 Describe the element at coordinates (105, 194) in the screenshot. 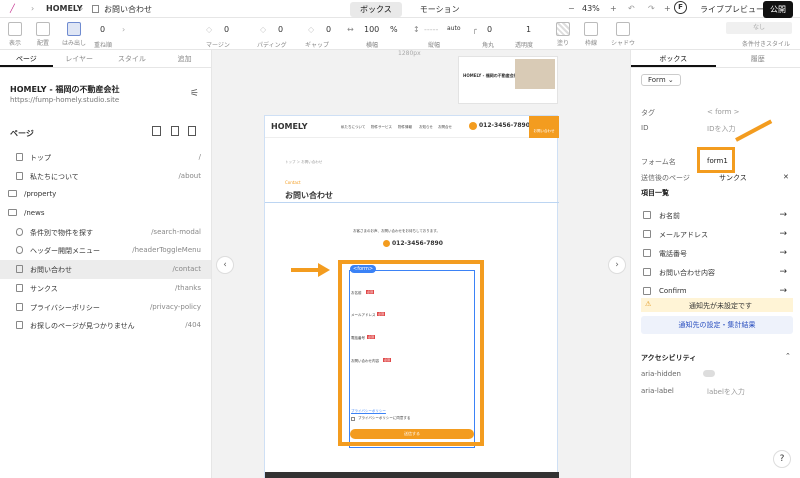

I see `folder-item-property: /property` at that location.